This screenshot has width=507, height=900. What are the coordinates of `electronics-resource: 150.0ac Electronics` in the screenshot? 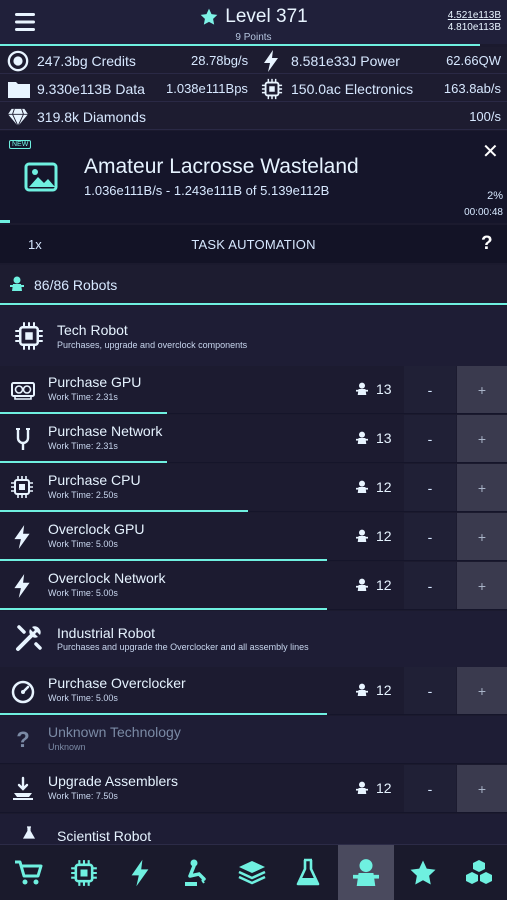 It's located at (337, 88).